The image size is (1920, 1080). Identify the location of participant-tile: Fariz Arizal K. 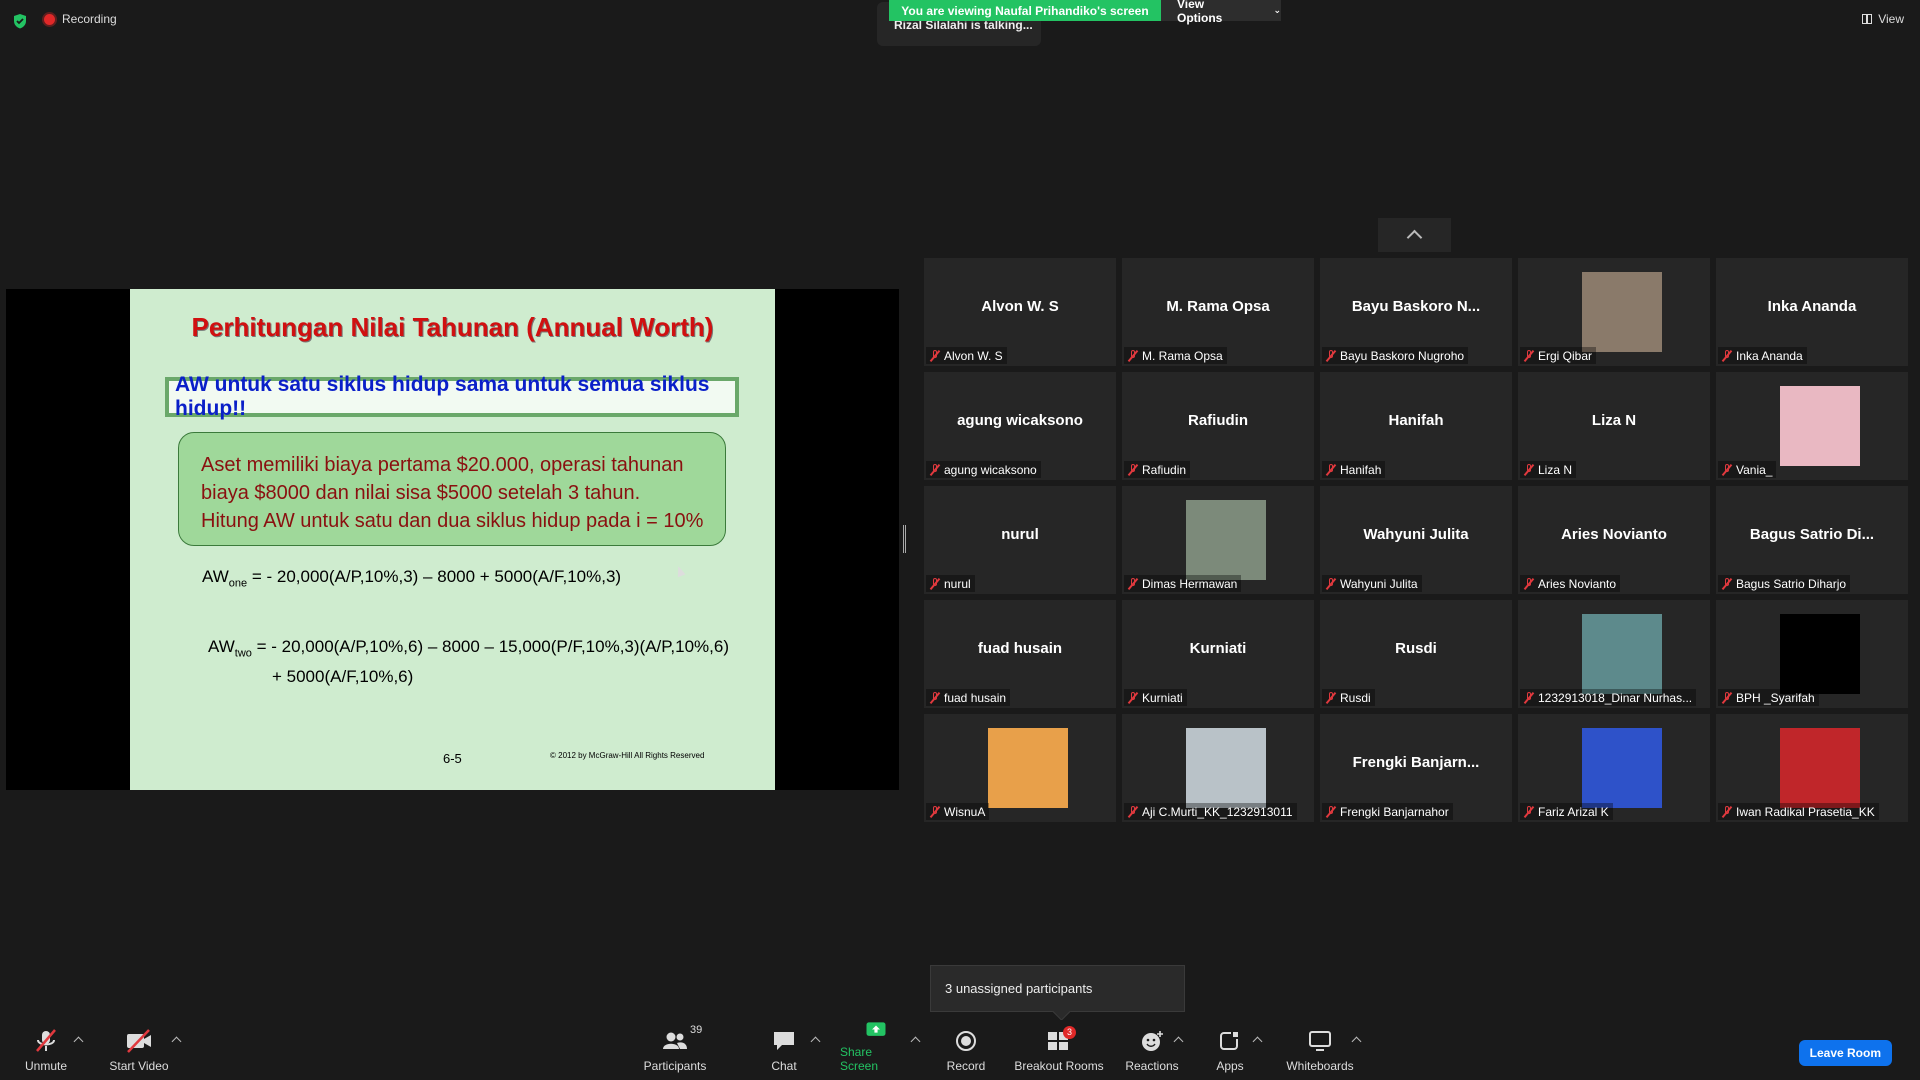
(1614, 768).